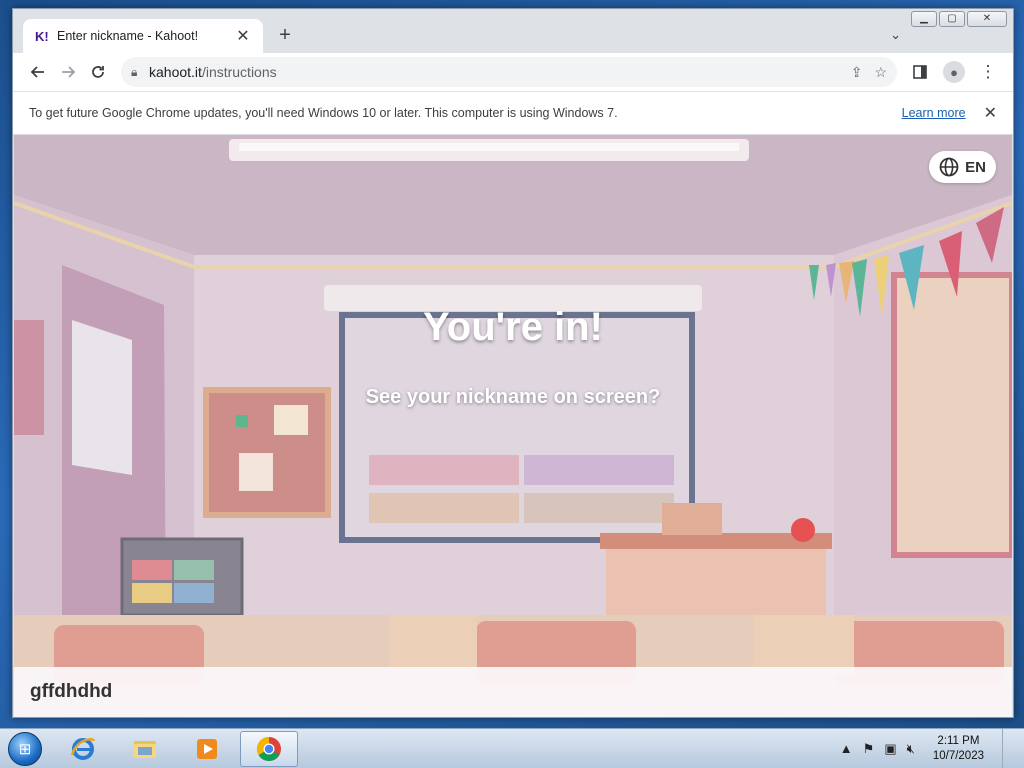  I want to click on browser-toolbar: 🔒︎ kahoot.it /instructions ⇪ ☆ ● ⋮, so click(513, 72).